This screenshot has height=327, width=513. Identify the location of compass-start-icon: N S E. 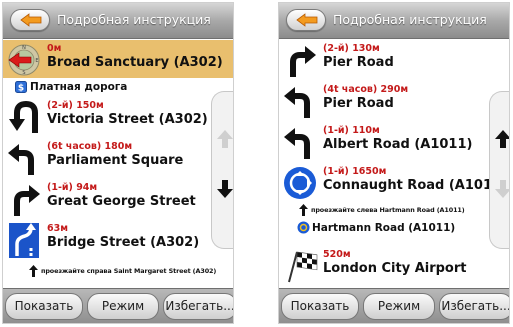
(25, 60).